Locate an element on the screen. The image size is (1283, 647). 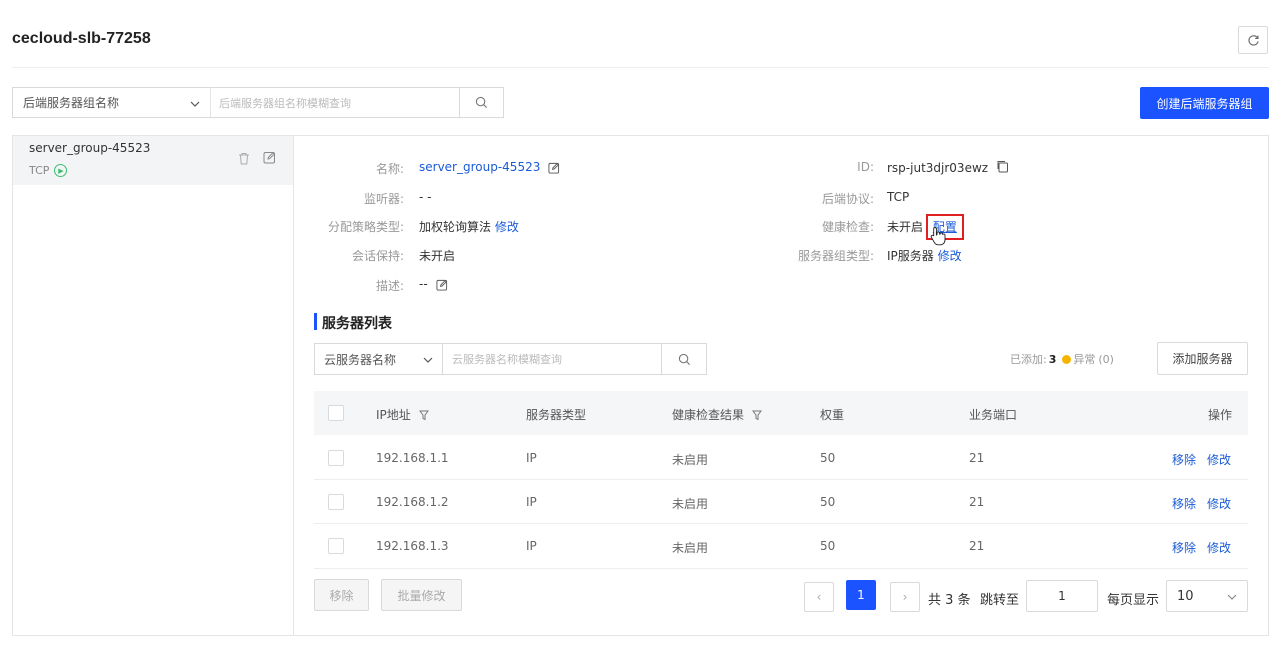
next-page-button: › is located at coordinates (905, 597).